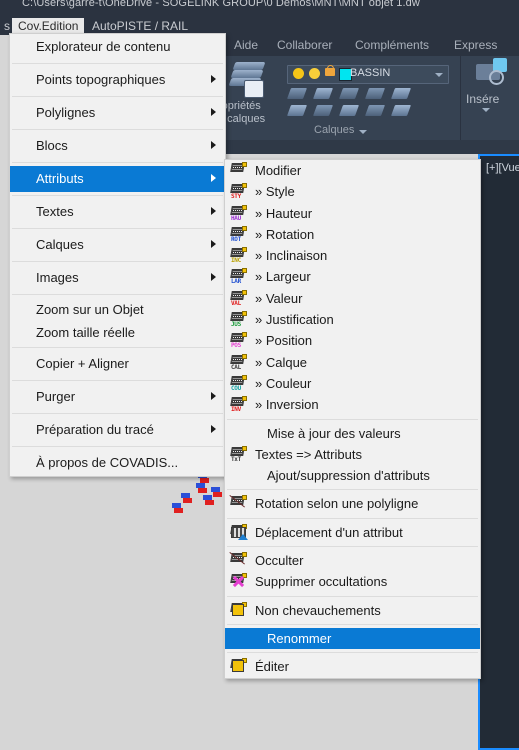 The width and height of the screenshot is (519, 750). Describe the element at coordinates (117, 309) in the screenshot. I see `menu-item-zoom-sur-un-objet: Zoom sur un Objet` at that location.